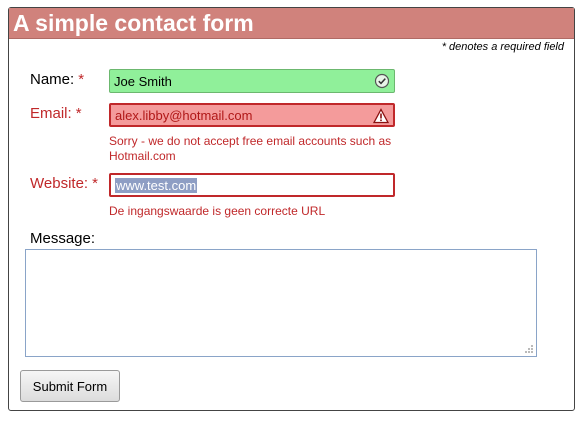 Image resolution: width=583 pixels, height=424 pixels. What do you see at coordinates (156, 185) in the screenshot?
I see `website-value: www.test.com` at bounding box center [156, 185].